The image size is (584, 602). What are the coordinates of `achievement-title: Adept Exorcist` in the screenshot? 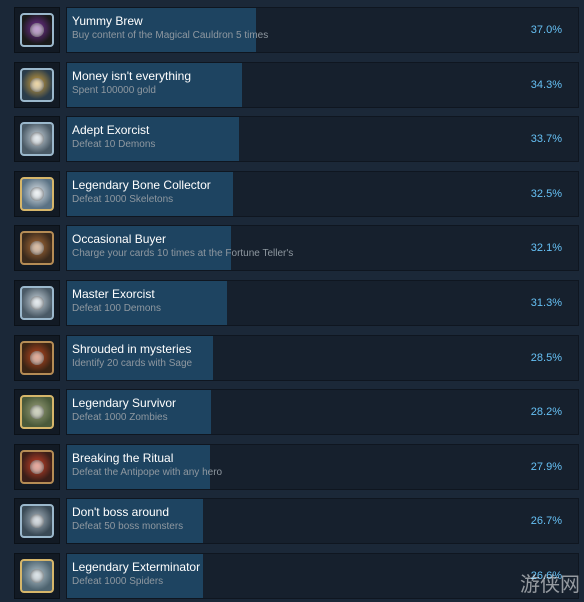 It's located at (111, 130).